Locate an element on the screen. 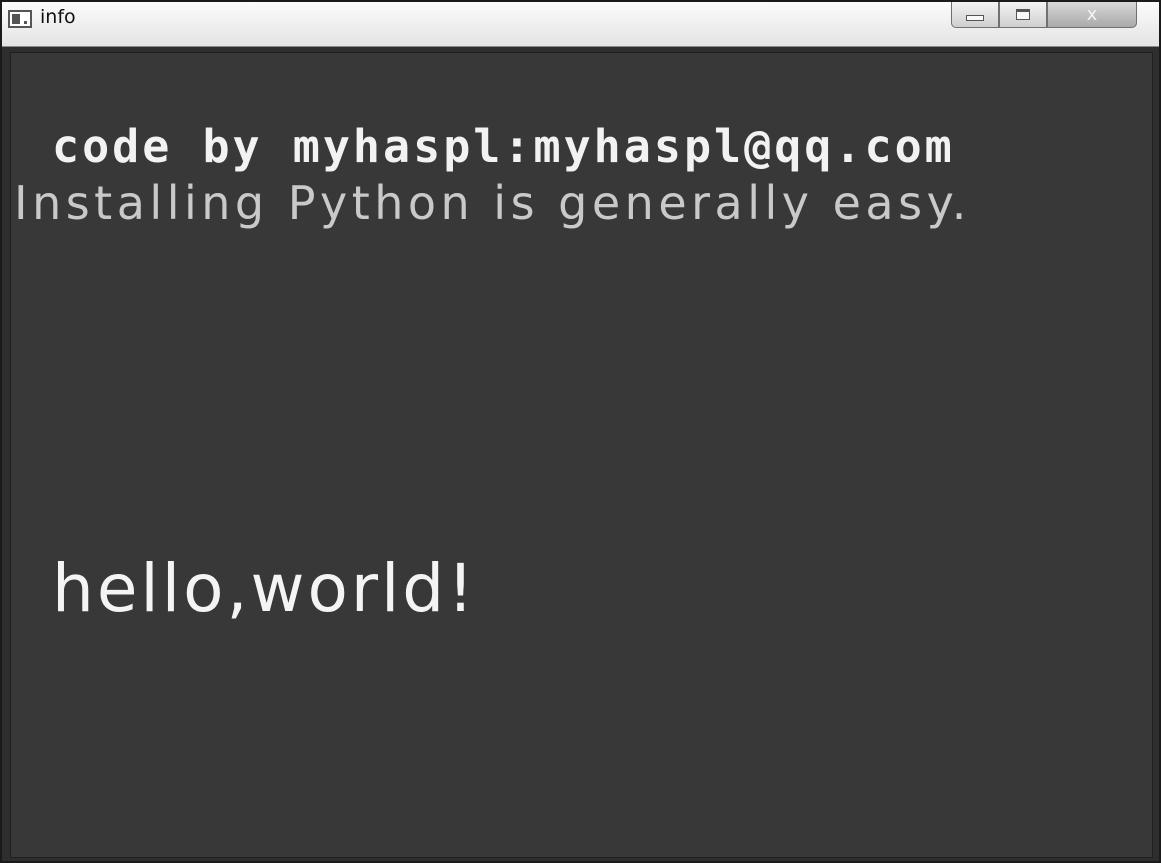  caption-buttons: x is located at coordinates (1044, 15).